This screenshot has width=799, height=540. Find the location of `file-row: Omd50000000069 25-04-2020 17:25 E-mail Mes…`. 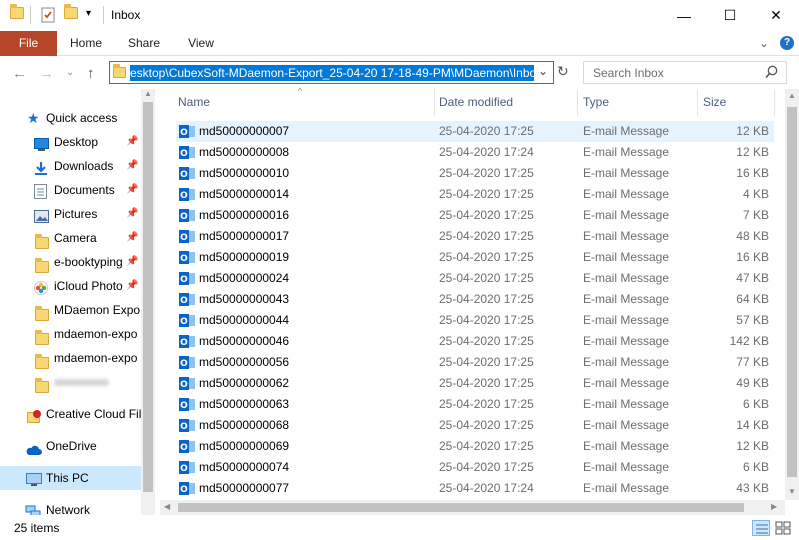

file-row: Omd50000000069 25-04-2020 17:25 E-mail Mes… is located at coordinates (475, 446).